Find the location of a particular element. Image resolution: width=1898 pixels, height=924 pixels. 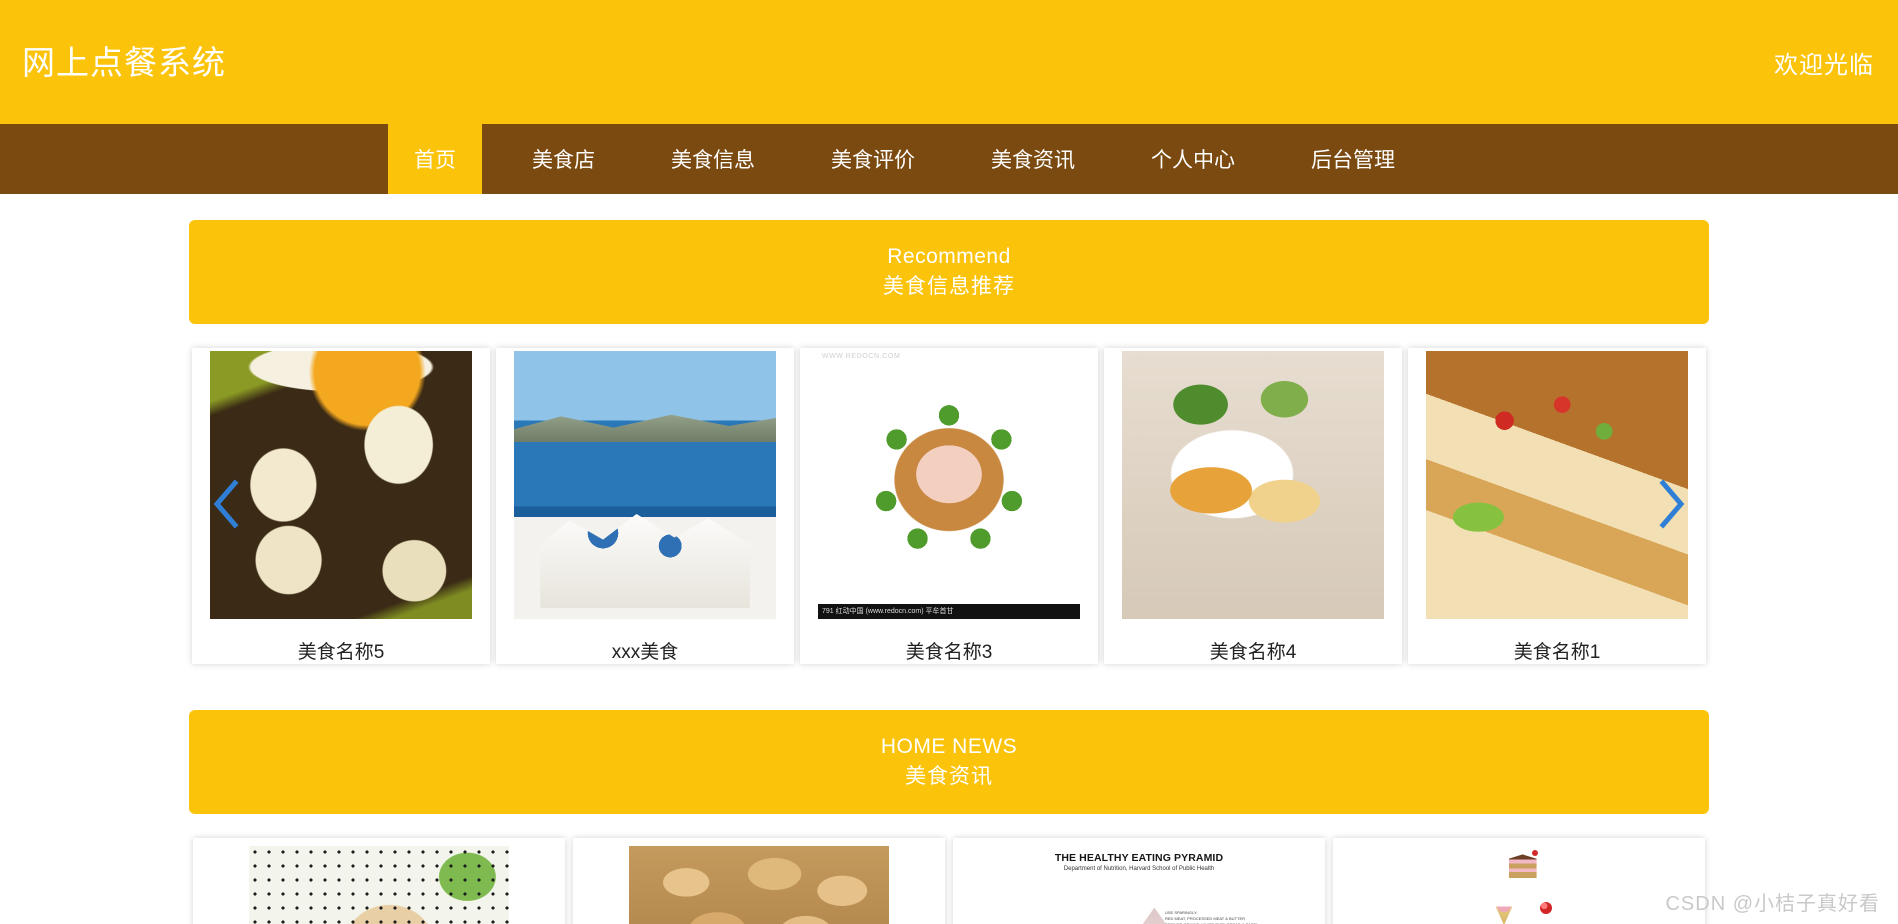

food-card-label: 美食名称4 is located at coordinates (1253, 652).